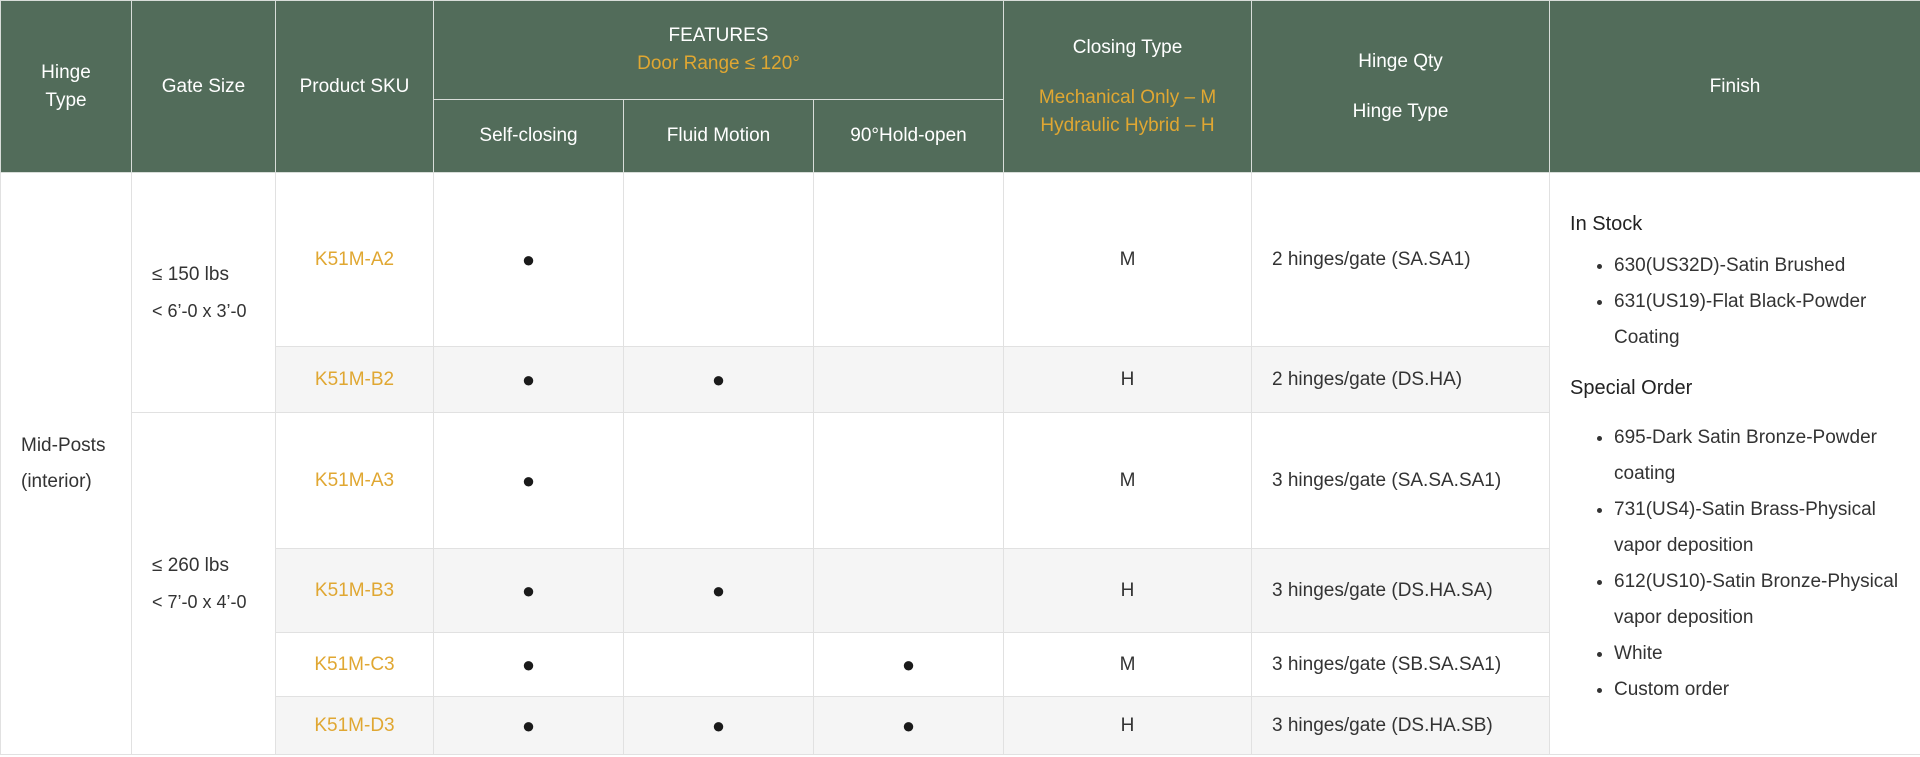 This screenshot has width=1920, height=757. Describe the element at coordinates (354, 664) in the screenshot. I see `sku-cell: K51M-C3` at that location.